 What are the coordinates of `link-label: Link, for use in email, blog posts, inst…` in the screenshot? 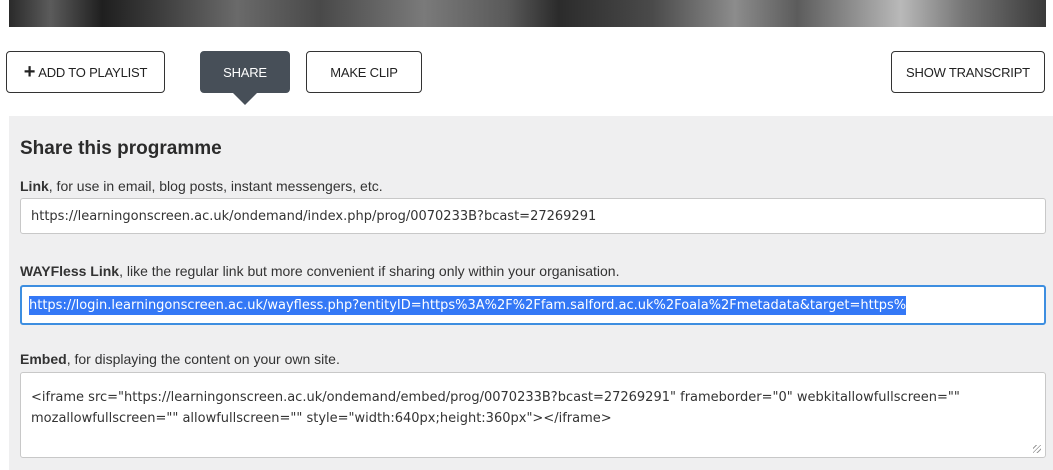 It's located at (201, 186).